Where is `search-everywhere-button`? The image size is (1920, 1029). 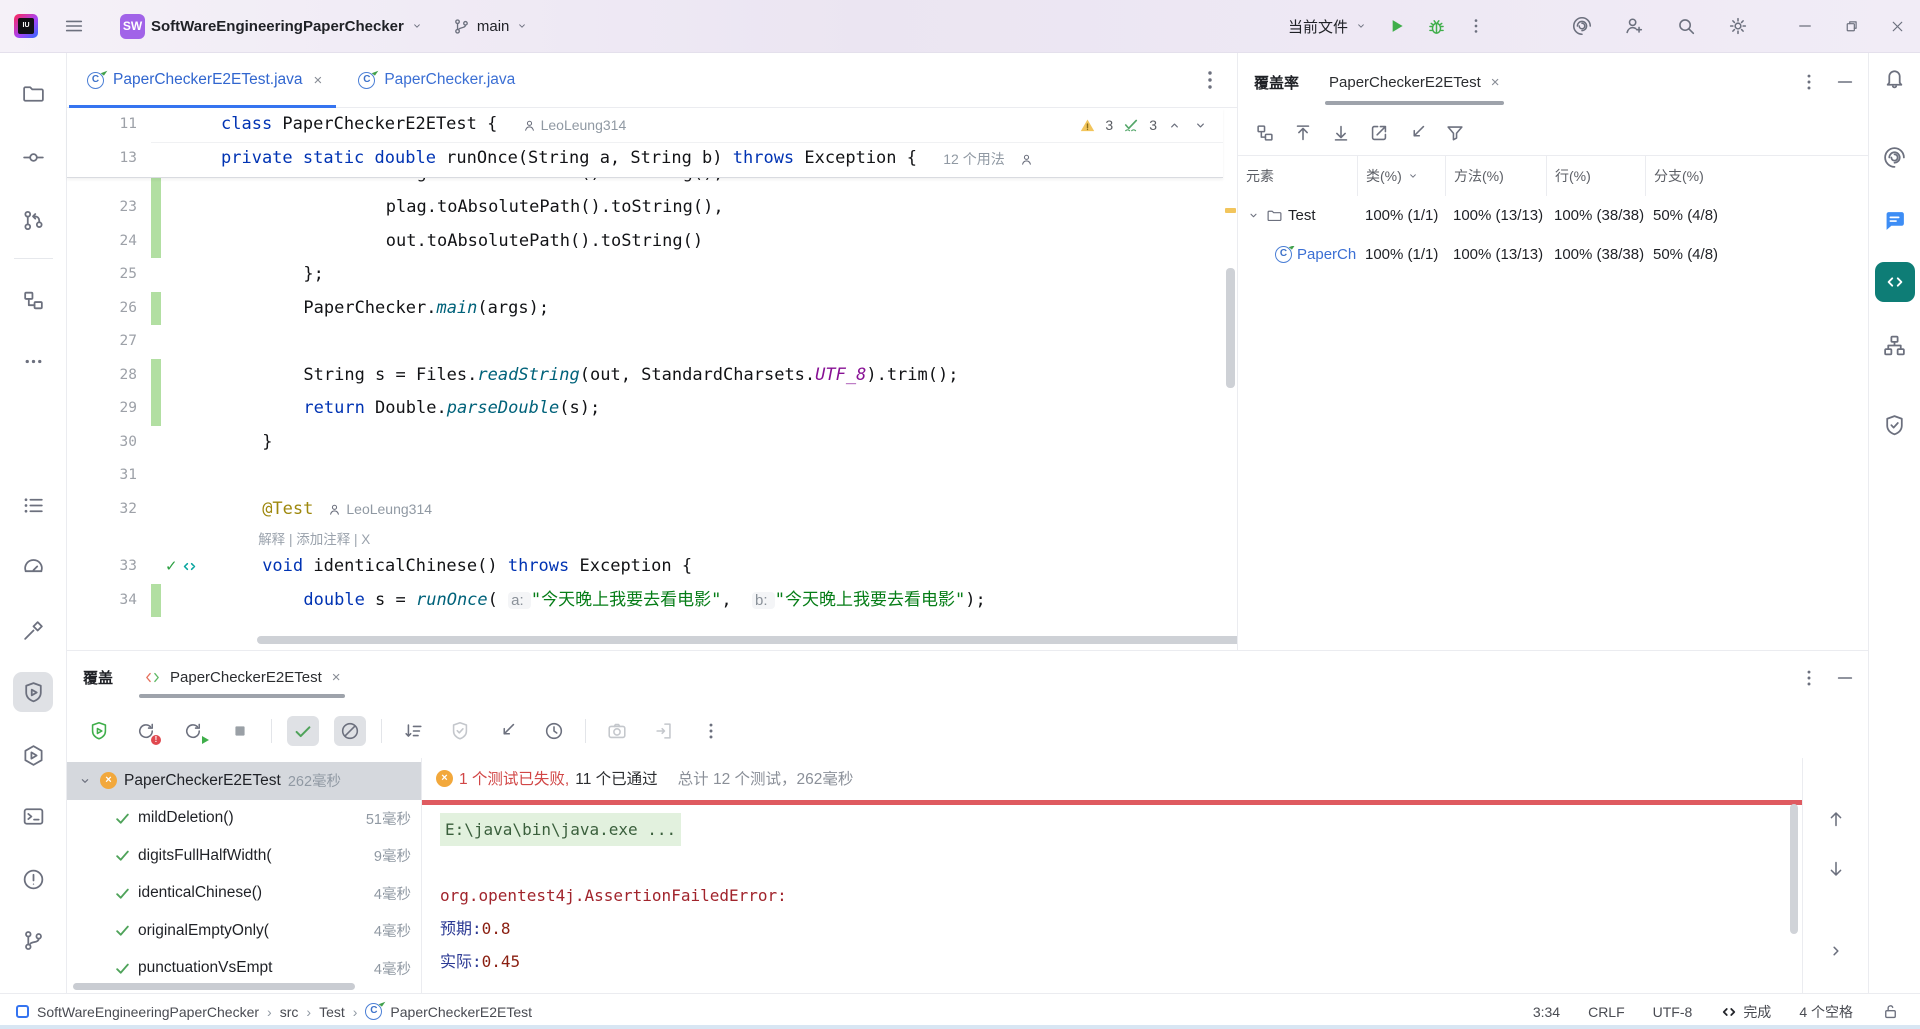
search-everywhere-button is located at coordinates (1686, 26).